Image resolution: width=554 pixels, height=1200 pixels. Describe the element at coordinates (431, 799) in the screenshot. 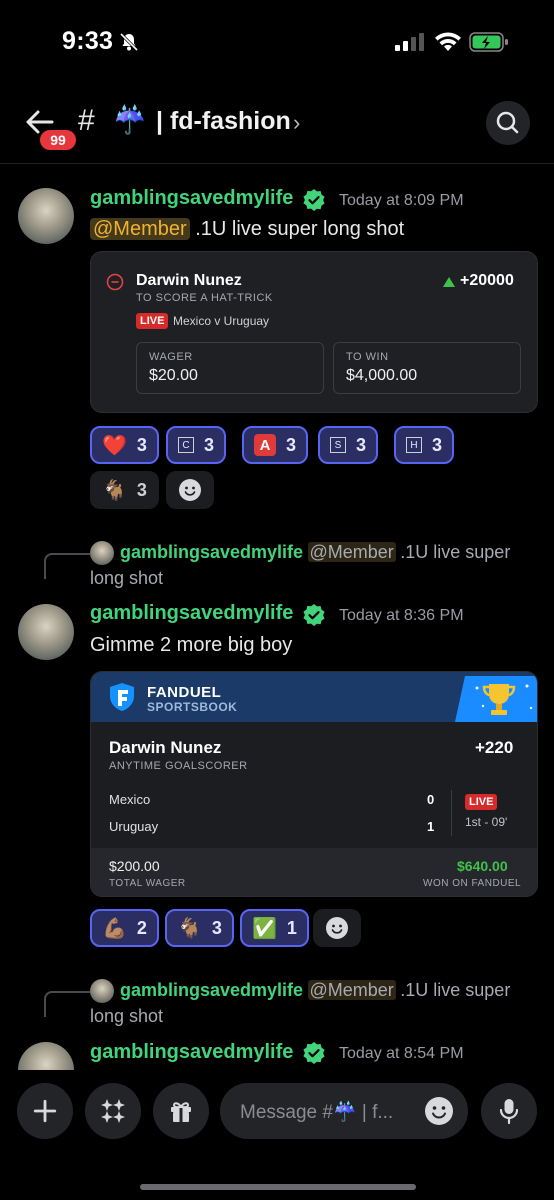

I see `team-score: 0` at that location.